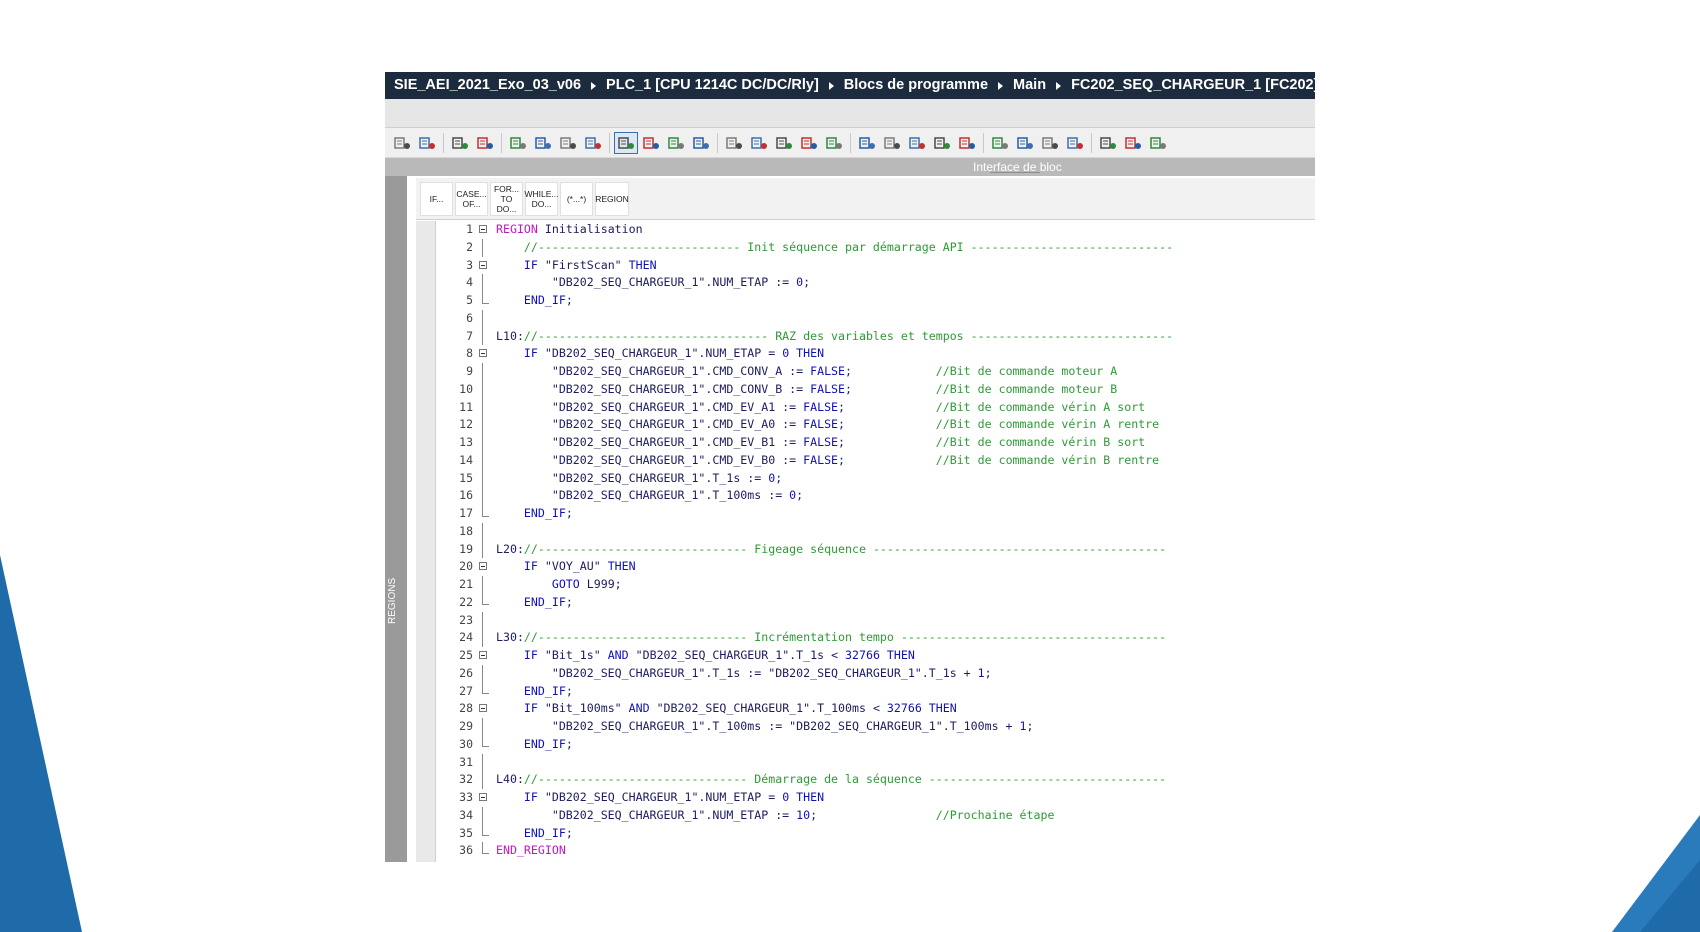  Describe the element at coordinates (875, 851) in the screenshot. I see `code-line: 36 END_REGION` at that location.